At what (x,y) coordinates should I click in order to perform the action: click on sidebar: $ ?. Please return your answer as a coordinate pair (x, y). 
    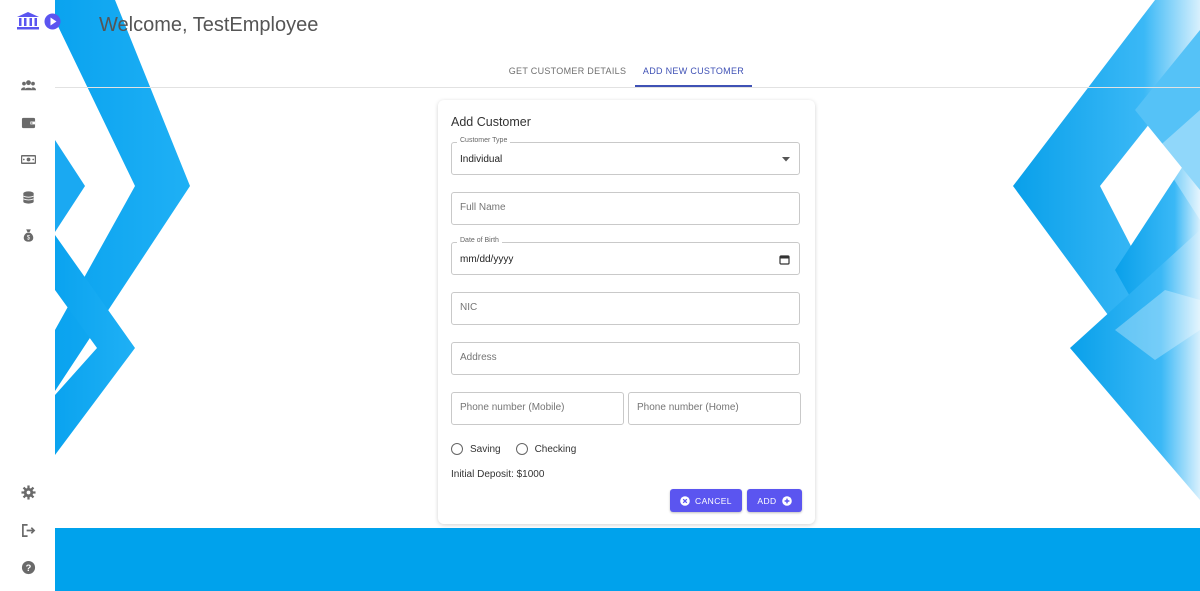
    Looking at the image, I should click on (30, 295).